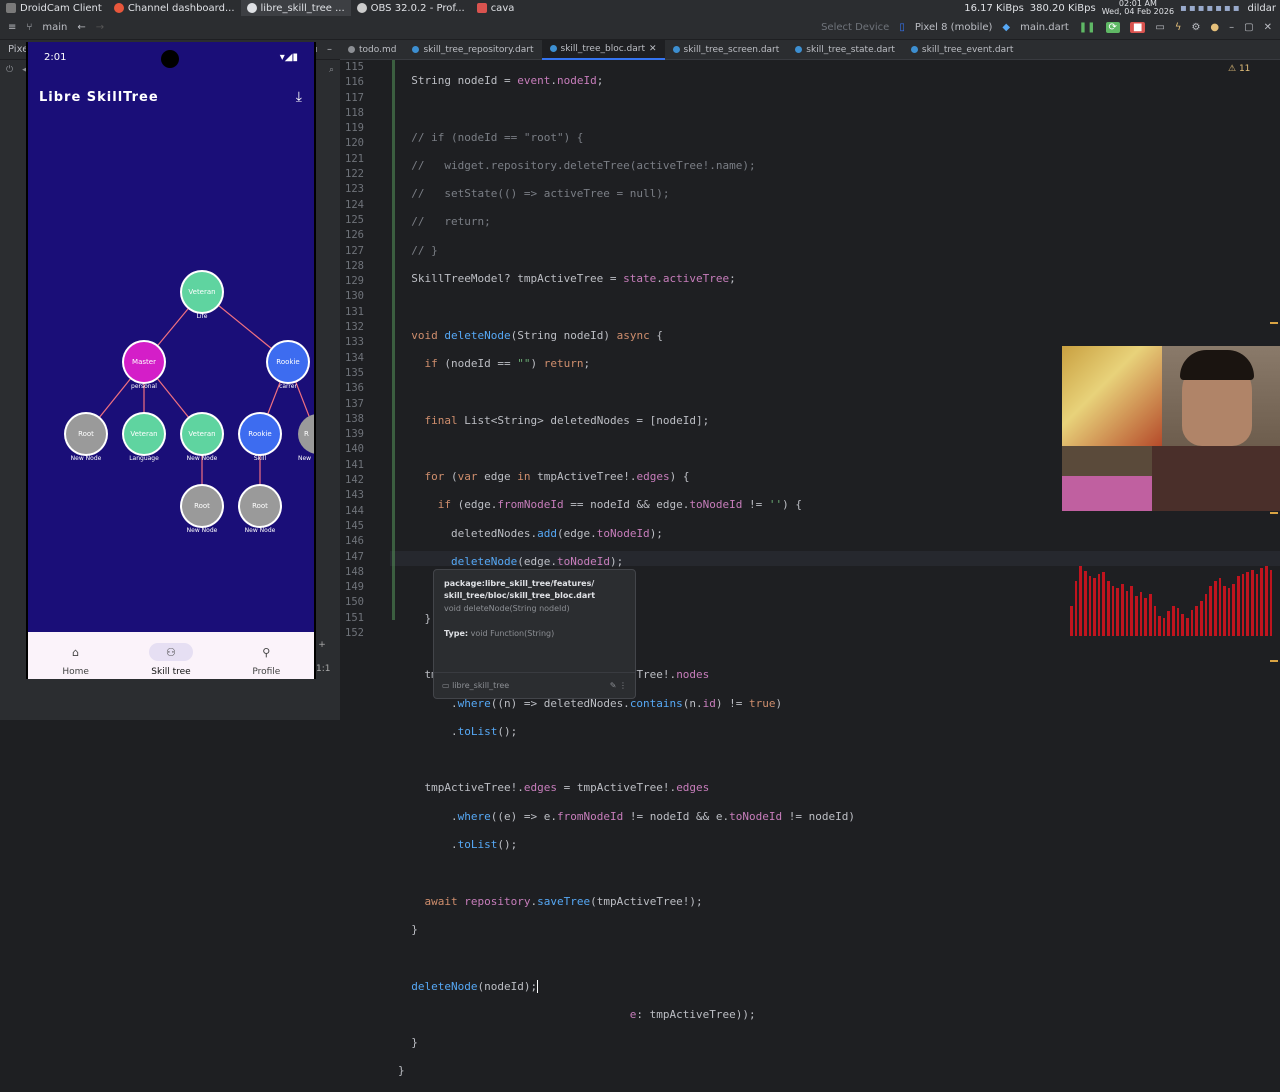 The height and width of the screenshot is (1092, 1280). I want to click on audio-visualizer, so click(1171, 601).